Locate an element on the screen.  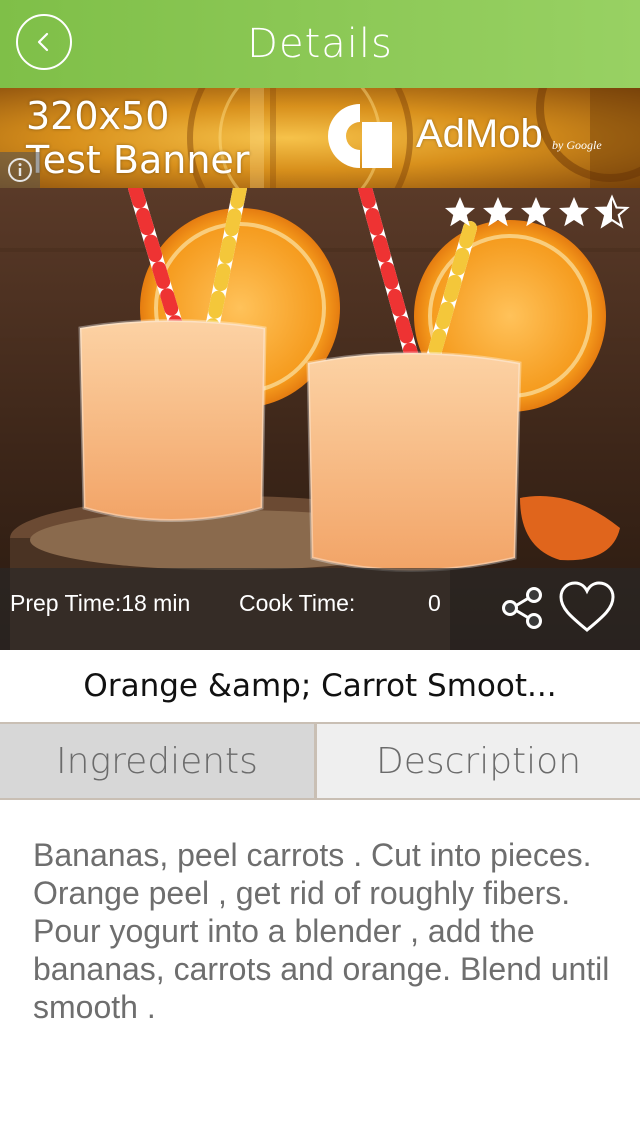
page-title: Details is located at coordinates (320, 44).